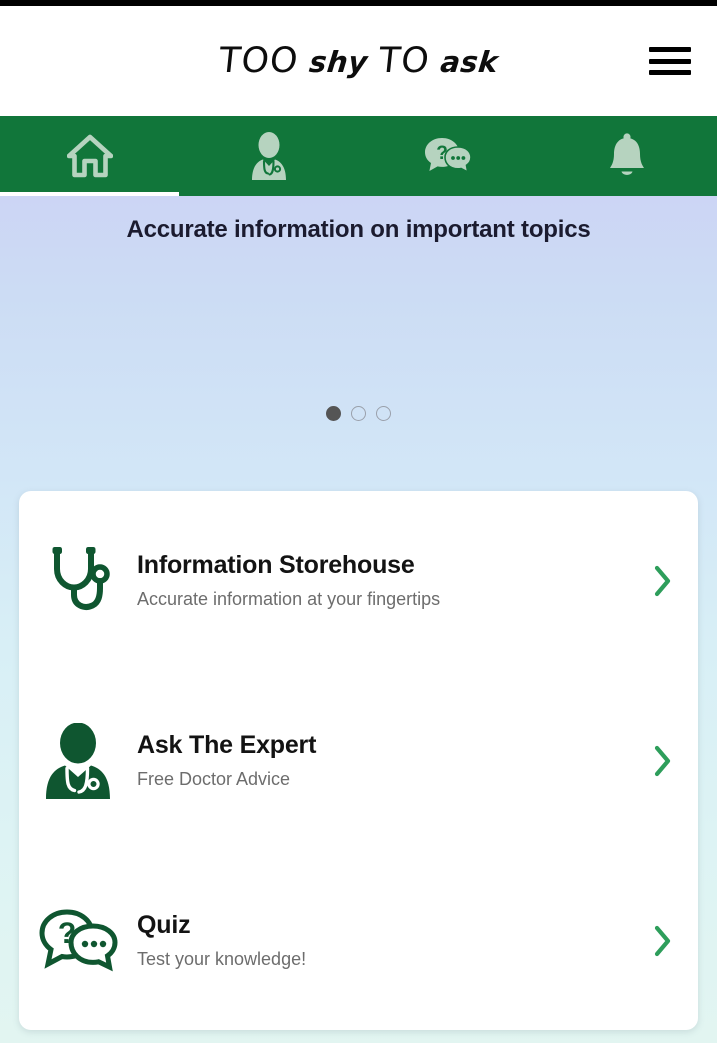 The width and height of the screenshot is (717, 1043). I want to click on row-text-wrap: Quiz Test your knowledge!, so click(382, 940).